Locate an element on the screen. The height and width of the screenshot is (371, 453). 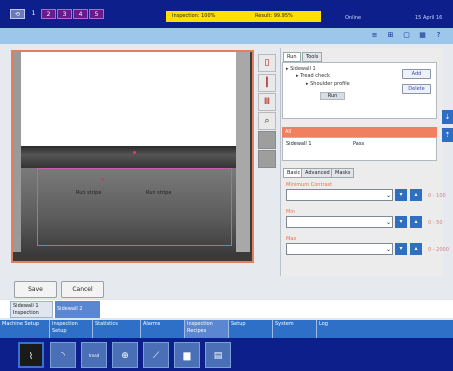
nav-statistics: Statistics is located at coordinates (117, 329).